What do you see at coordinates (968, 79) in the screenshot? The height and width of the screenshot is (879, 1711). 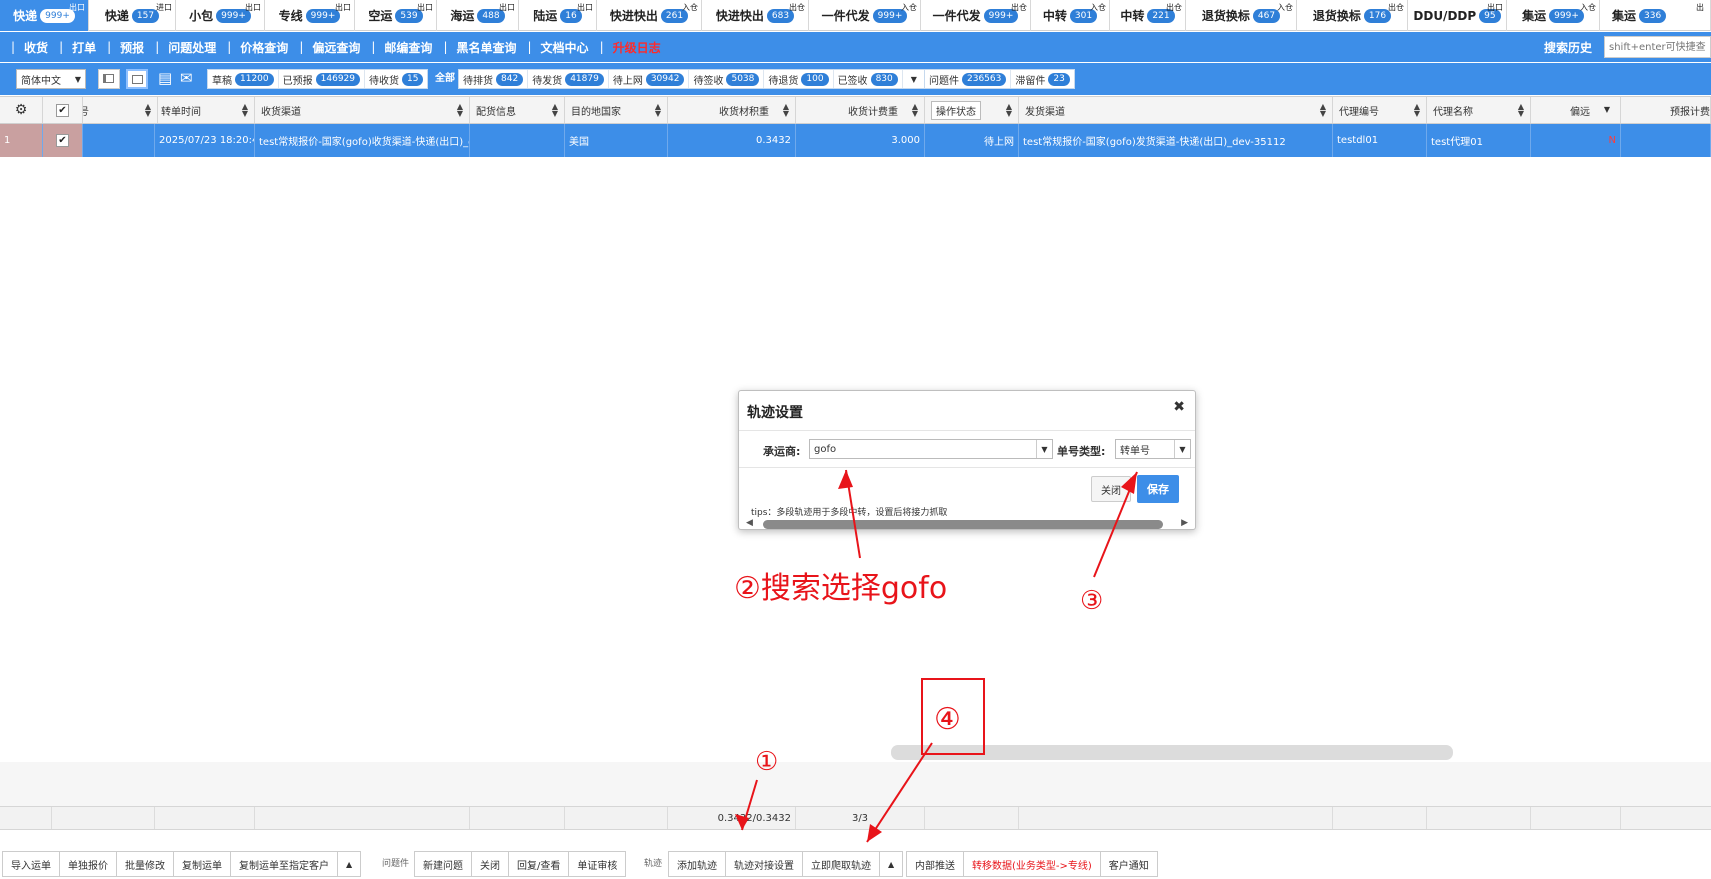 I see `status-problem: 问题件 236563` at bounding box center [968, 79].